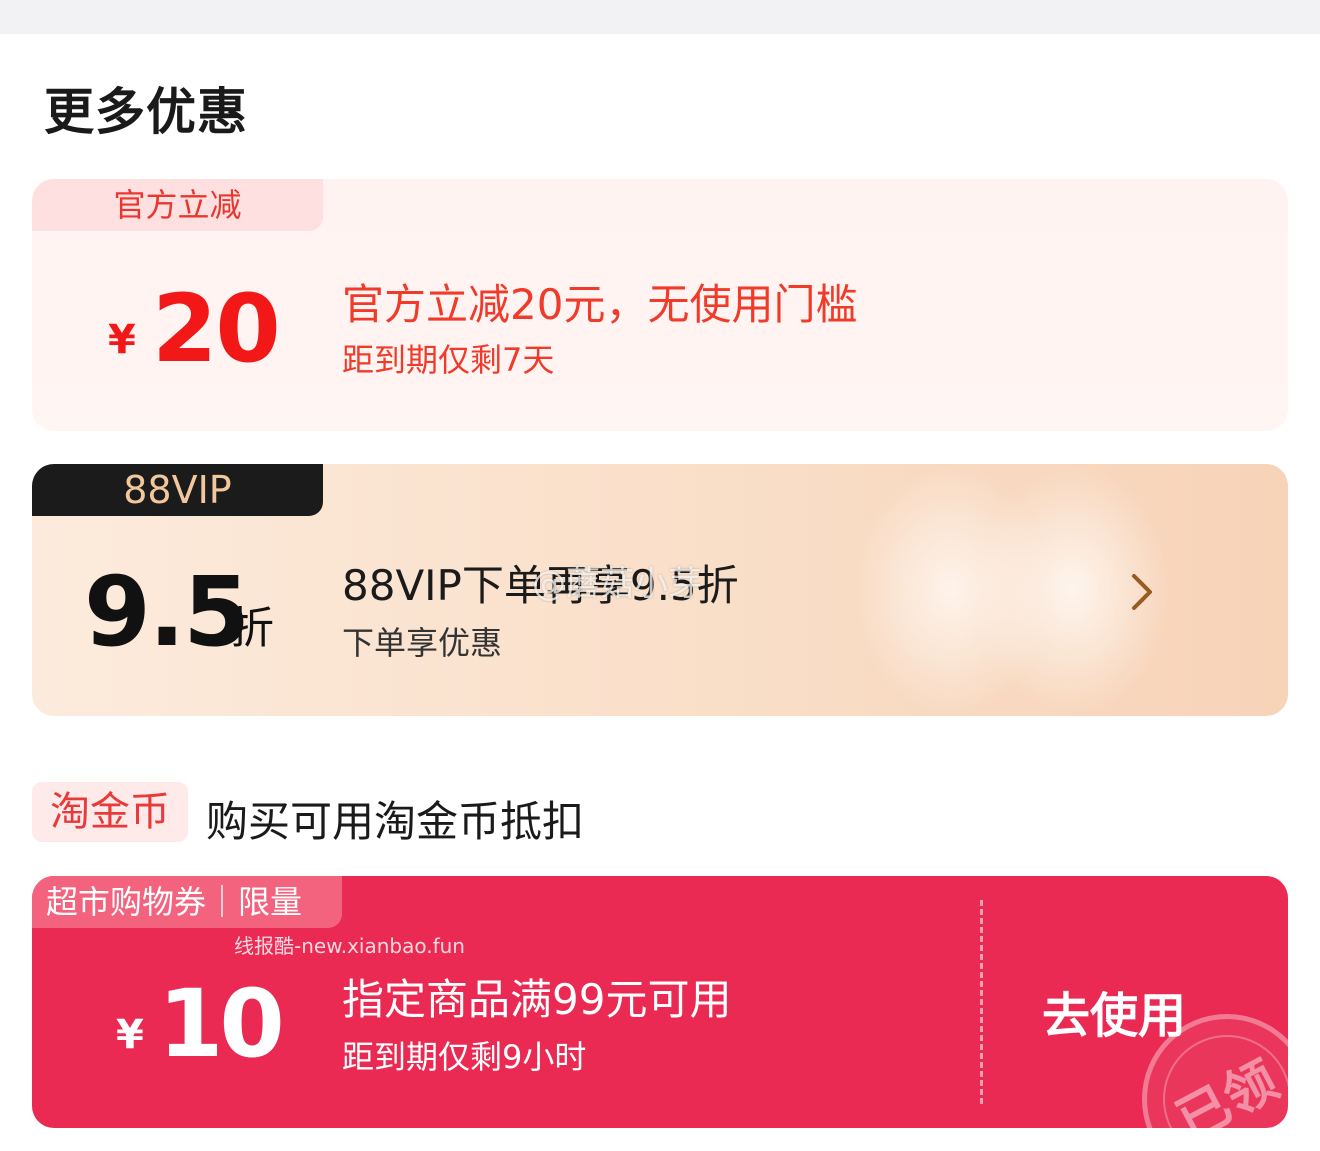 This screenshot has height=1151, width=1320. Describe the element at coordinates (464, 1057) in the screenshot. I see `coupon-expiry: 距到期仅剩9小时` at that location.